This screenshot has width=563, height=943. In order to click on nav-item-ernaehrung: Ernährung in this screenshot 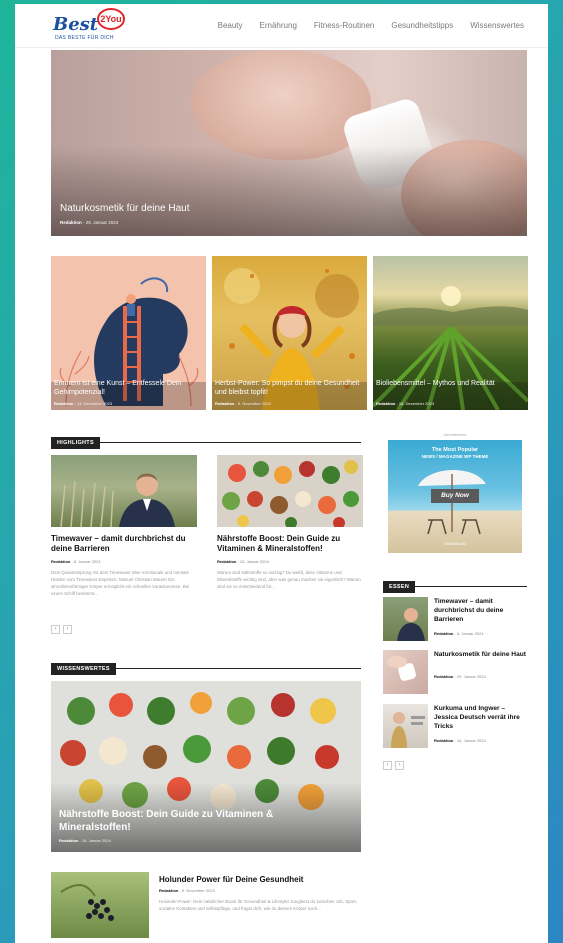, I will do `click(278, 25)`.